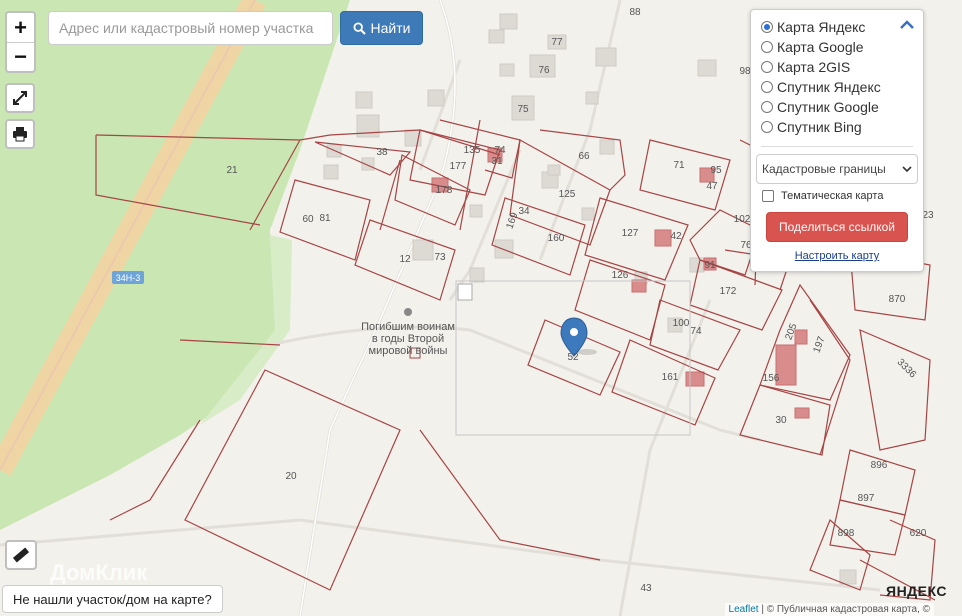 The image size is (962, 616). Describe the element at coordinates (771, 379) in the screenshot. I see `parcel-label: 156` at that location.